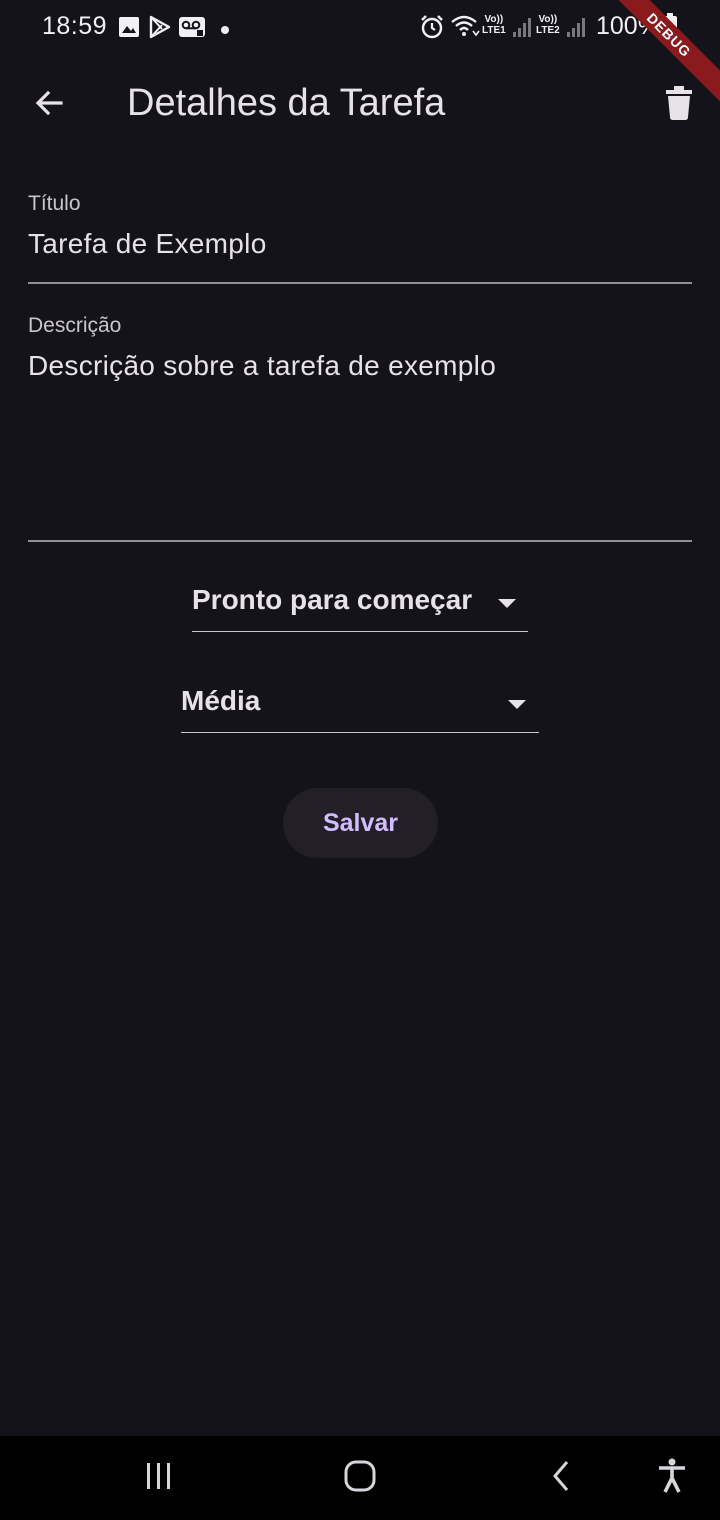 The image size is (720, 1520). What do you see at coordinates (360, 244) in the screenshot?
I see `title-field-value: Tarefa de Exemplo` at bounding box center [360, 244].